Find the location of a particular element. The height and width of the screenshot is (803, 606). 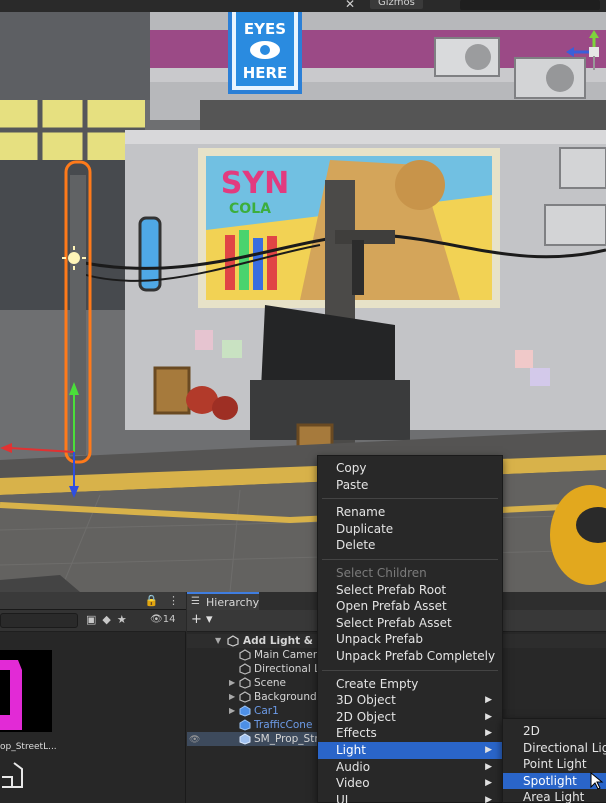

add-object-button: + ▾ is located at coordinates (202, 619).